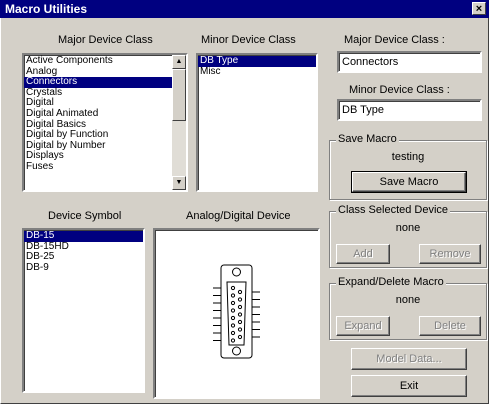 This screenshot has width=489, height=404. Describe the element at coordinates (363, 326) in the screenshot. I see `expand-button: Expand` at that location.